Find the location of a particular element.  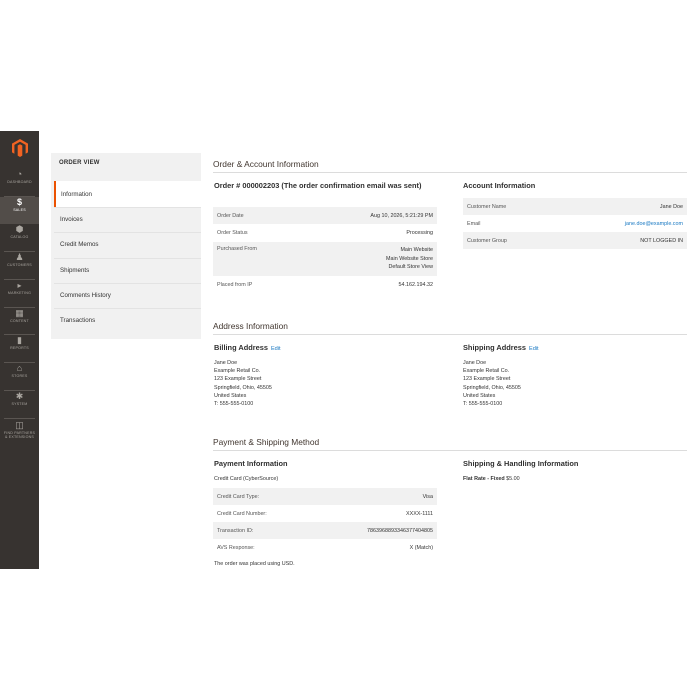

nav-label: REPORTS is located at coordinates (19, 348).